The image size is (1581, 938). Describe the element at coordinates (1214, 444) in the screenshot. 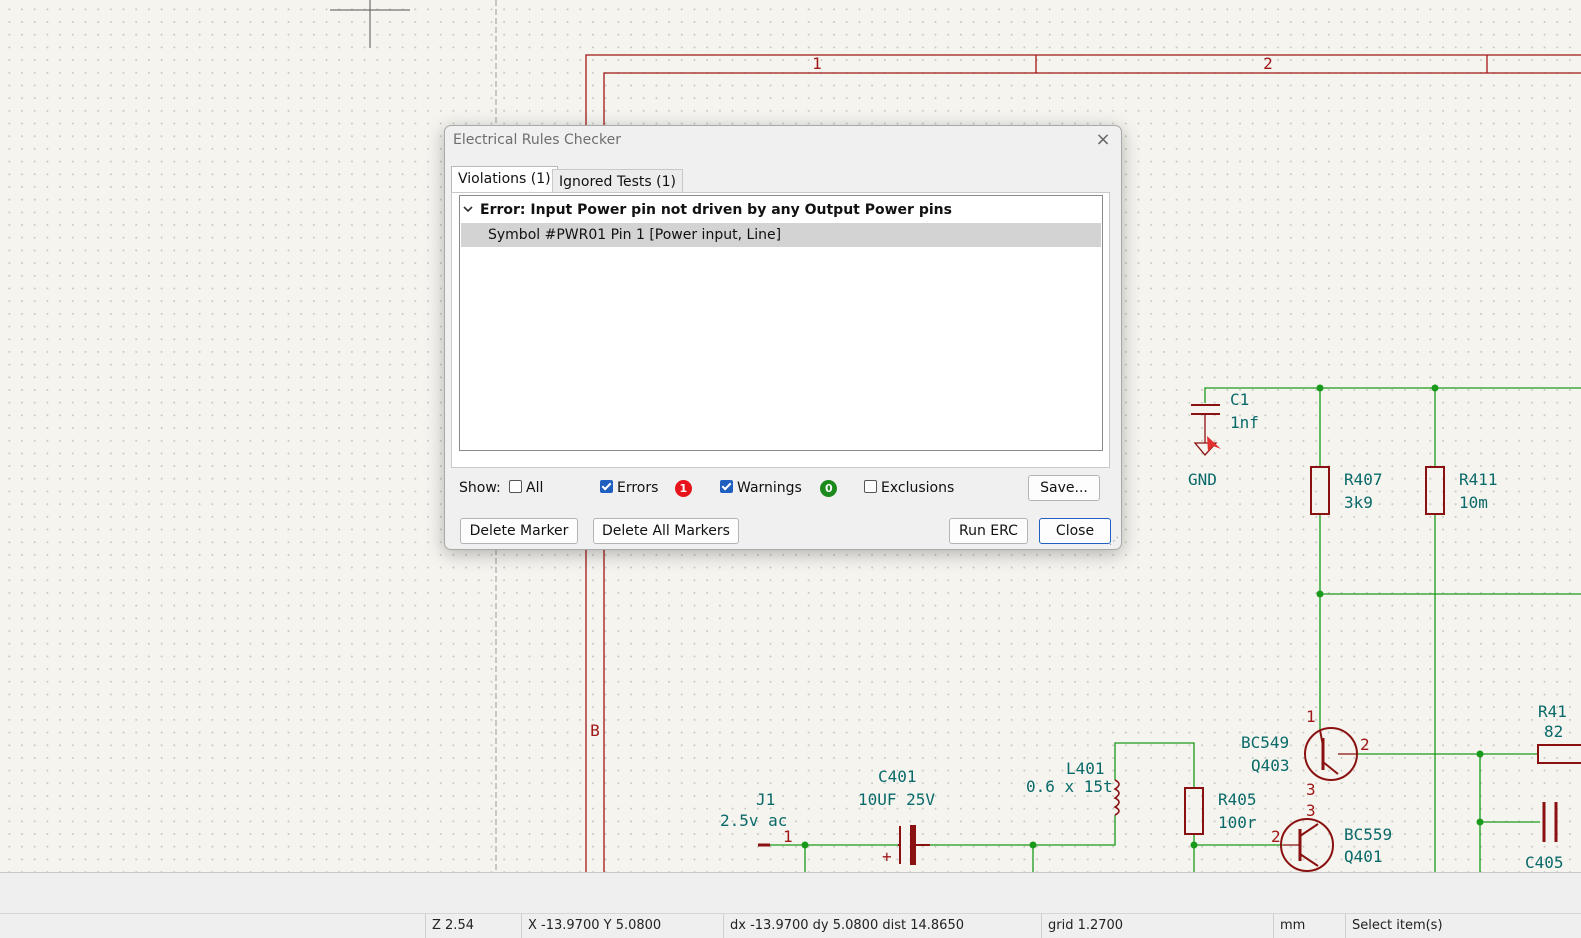

I see `erc-marker-icon` at that location.